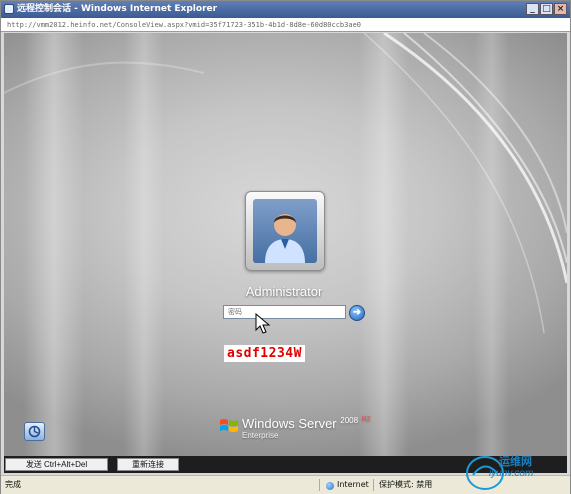  Describe the element at coordinates (264, 353) in the screenshot. I see `password-annotation: asdf1234W` at that location.